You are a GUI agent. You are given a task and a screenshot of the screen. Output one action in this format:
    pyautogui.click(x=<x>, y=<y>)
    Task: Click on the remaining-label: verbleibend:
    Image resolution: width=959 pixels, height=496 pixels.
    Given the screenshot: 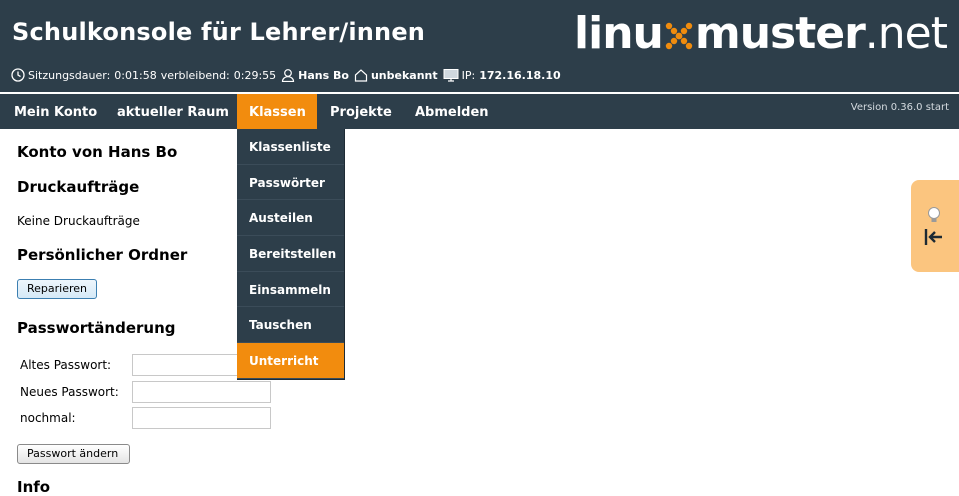 What is the action you would take?
    pyautogui.click(x=195, y=75)
    